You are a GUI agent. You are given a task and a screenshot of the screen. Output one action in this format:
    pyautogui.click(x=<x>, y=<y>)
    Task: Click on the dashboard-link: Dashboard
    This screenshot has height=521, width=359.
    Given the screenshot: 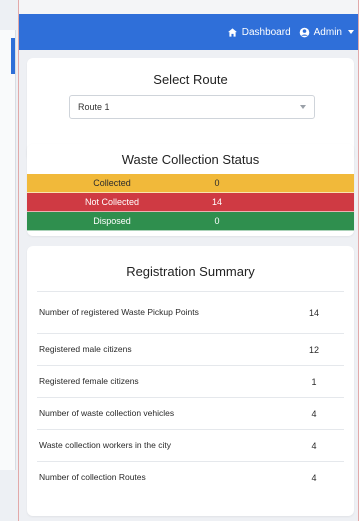 What is the action you would take?
    pyautogui.click(x=259, y=32)
    